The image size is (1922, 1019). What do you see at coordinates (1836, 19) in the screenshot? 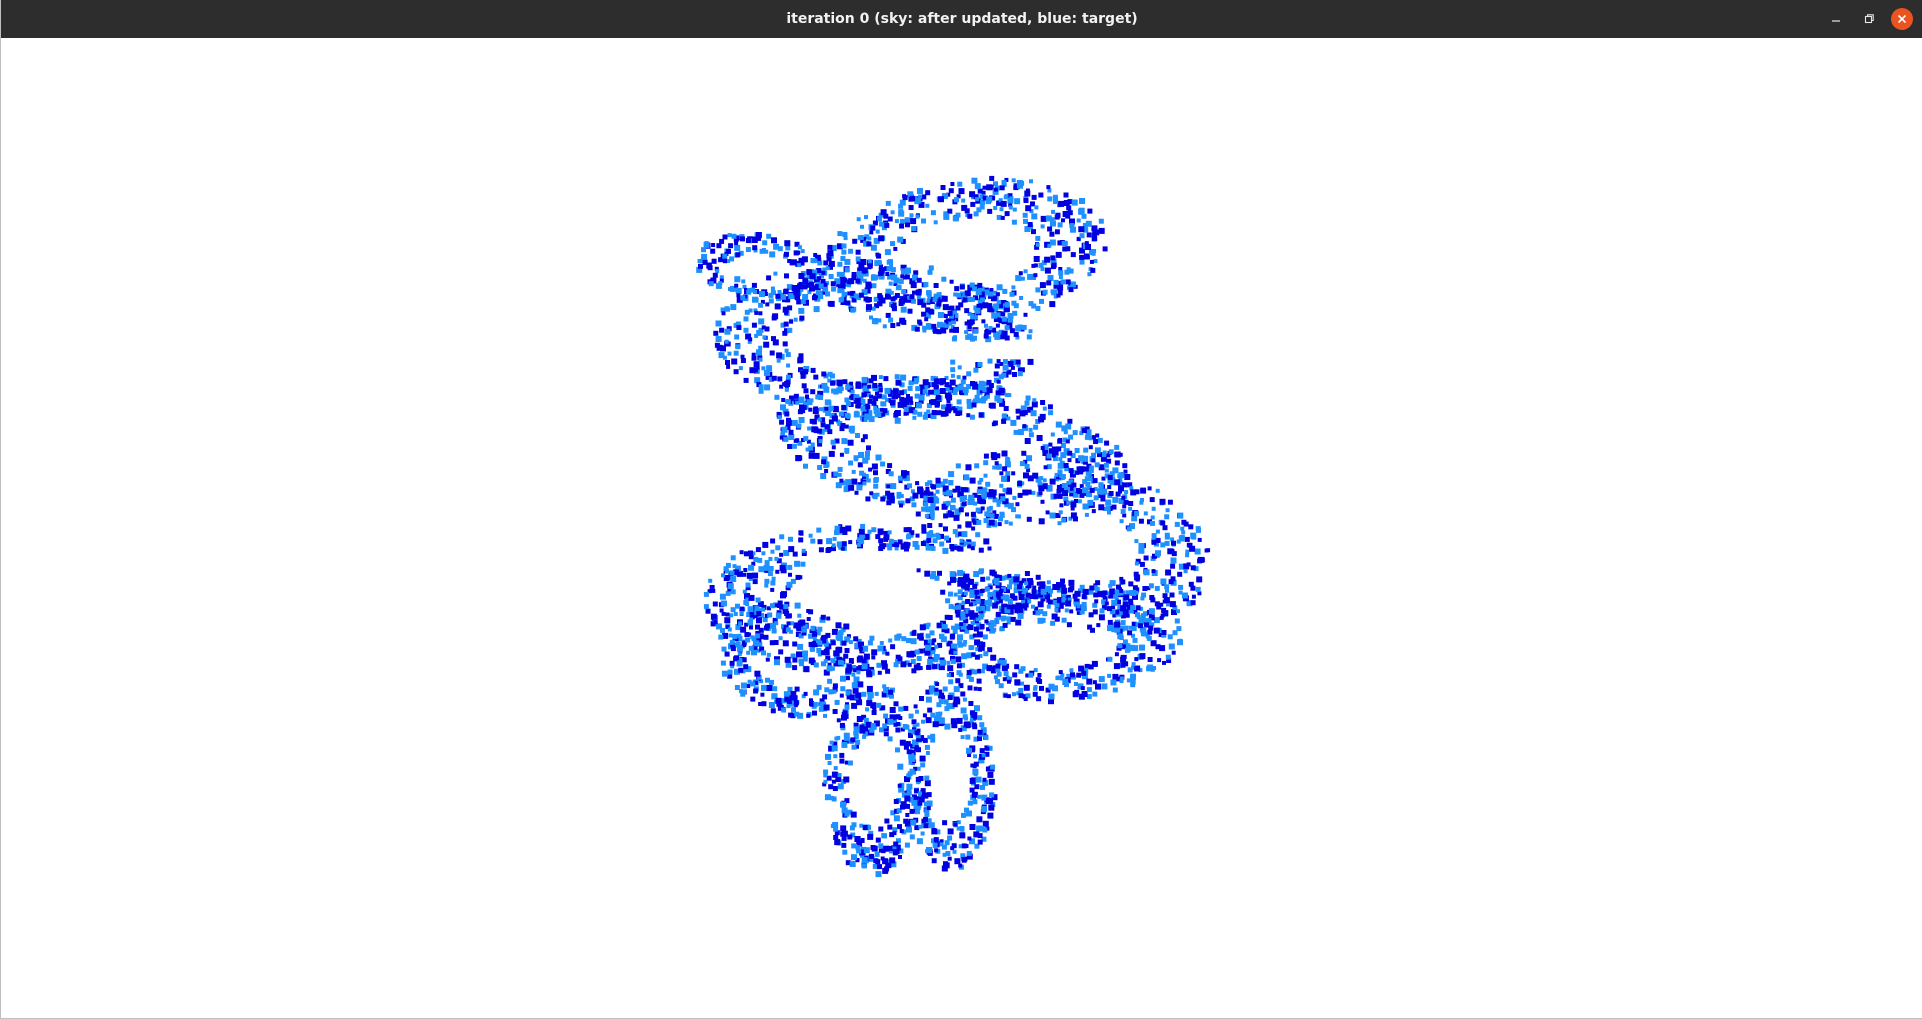
I see `minimize-button` at bounding box center [1836, 19].